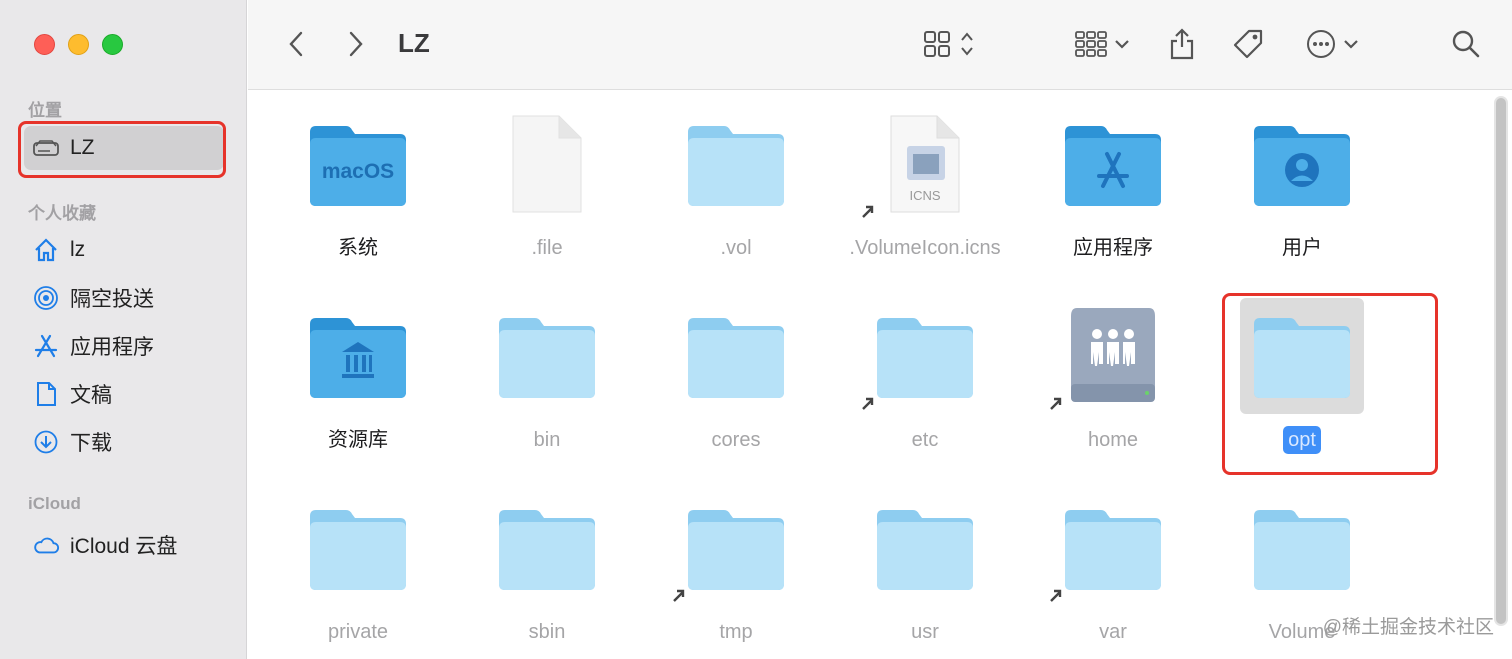 Image resolution: width=1512 pixels, height=659 pixels. Describe the element at coordinates (1501, 361) in the screenshot. I see `scrollbar-thumb` at that location.